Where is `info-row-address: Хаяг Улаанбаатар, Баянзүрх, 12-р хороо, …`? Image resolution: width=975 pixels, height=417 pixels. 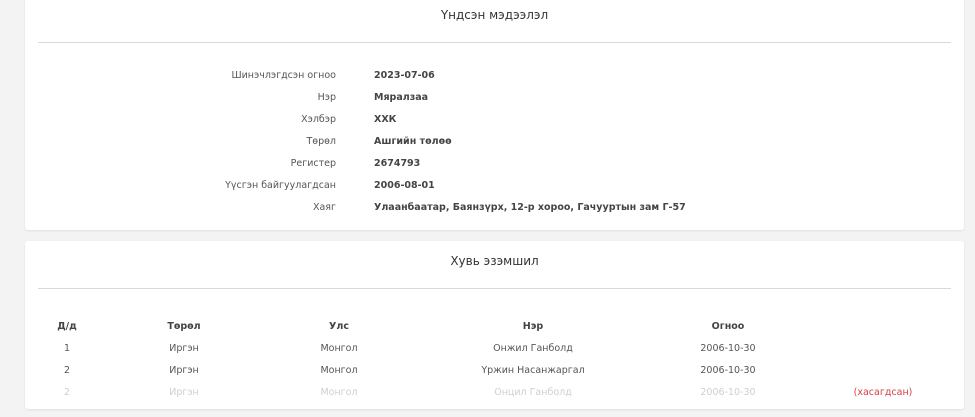 info-row-address: Хаяг Улаанбаатар, Баянзүрх, 12-р хороо, … is located at coordinates (494, 208).